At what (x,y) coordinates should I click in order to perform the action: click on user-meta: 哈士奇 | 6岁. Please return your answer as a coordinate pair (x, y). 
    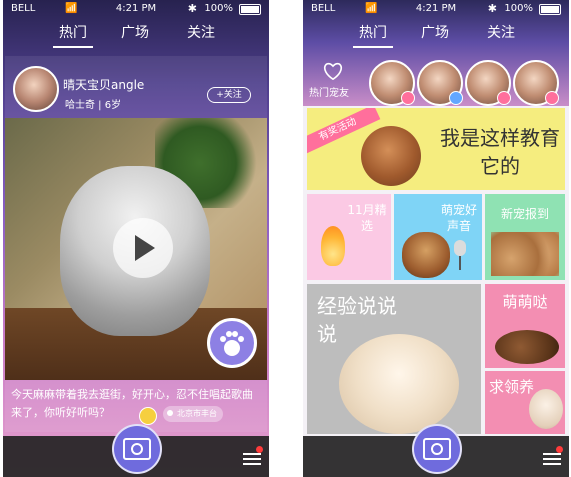
    Looking at the image, I should click on (93, 105).